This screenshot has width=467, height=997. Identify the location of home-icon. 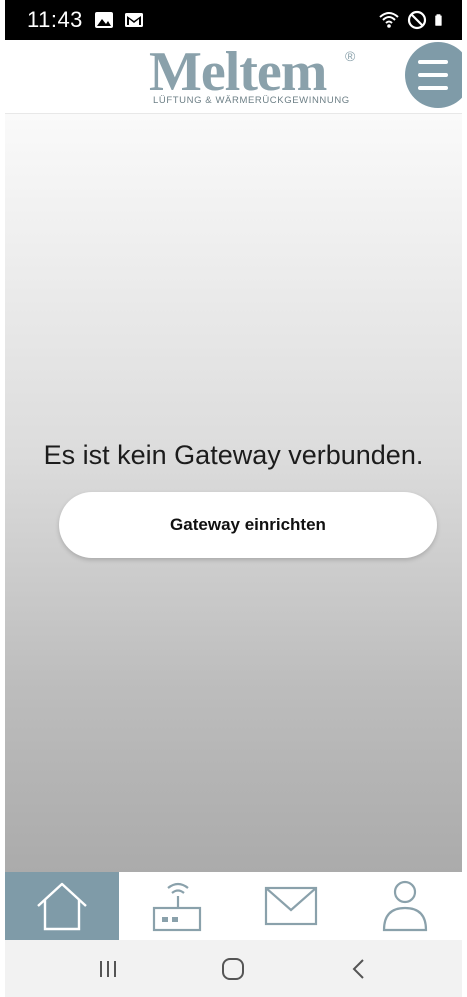
(62, 906).